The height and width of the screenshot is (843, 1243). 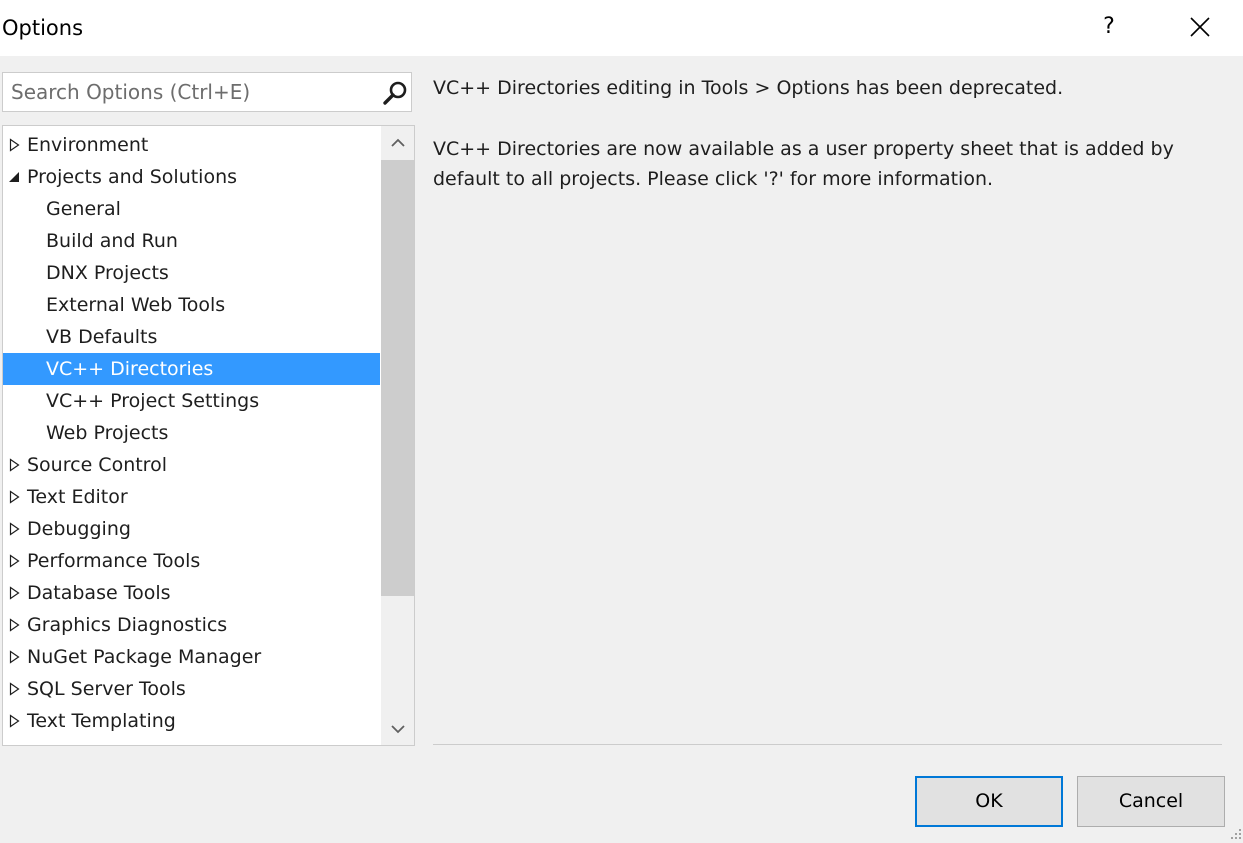 What do you see at coordinates (107, 433) in the screenshot?
I see `tree-item-label: Web Projects` at bounding box center [107, 433].